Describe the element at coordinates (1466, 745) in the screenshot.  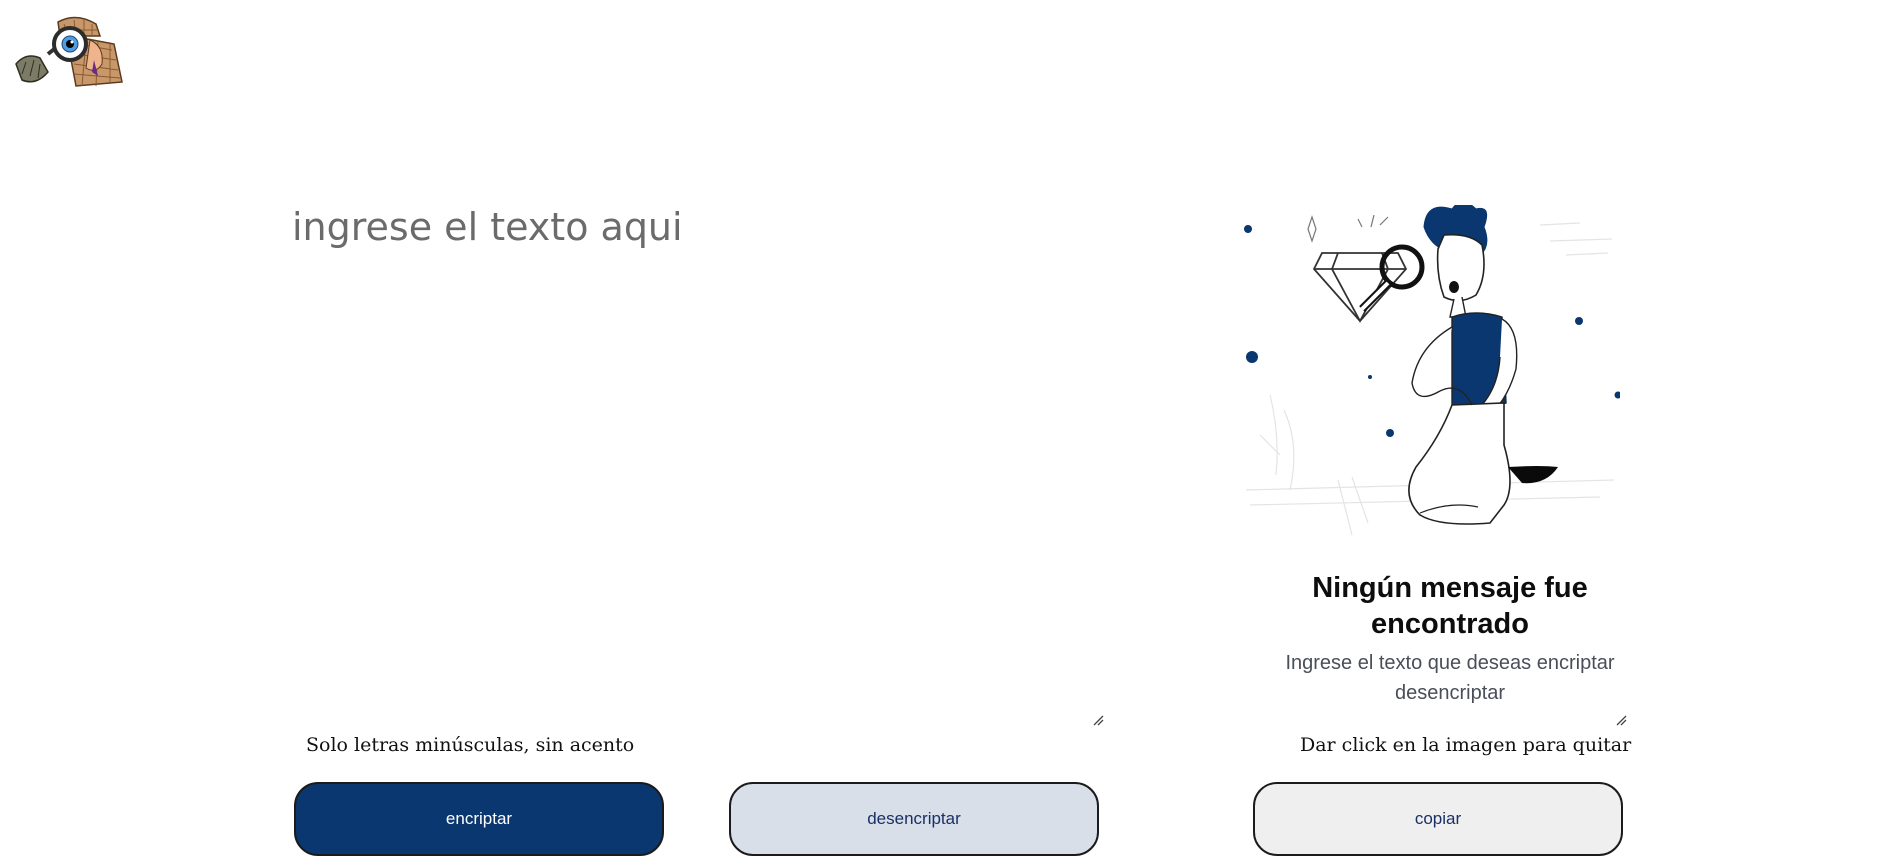
I see `output-hint-text: Dar click en la imagen para quitar` at that location.